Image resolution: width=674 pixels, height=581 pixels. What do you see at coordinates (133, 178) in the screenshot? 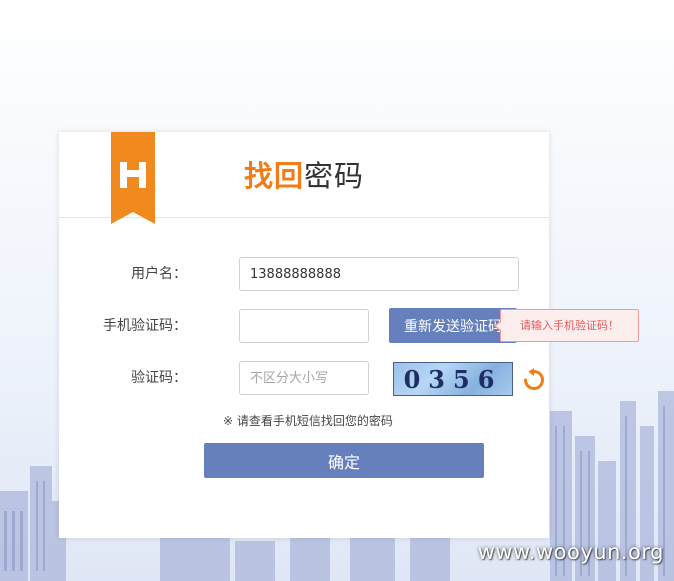
I see `logo-ribbon-h-icon` at bounding box center [133, 178].